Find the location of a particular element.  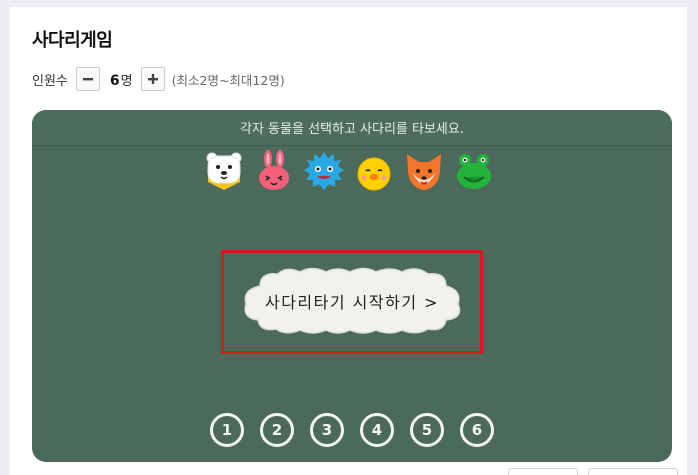

ladder-number-2: 2 is located at coordinates (277, 430).